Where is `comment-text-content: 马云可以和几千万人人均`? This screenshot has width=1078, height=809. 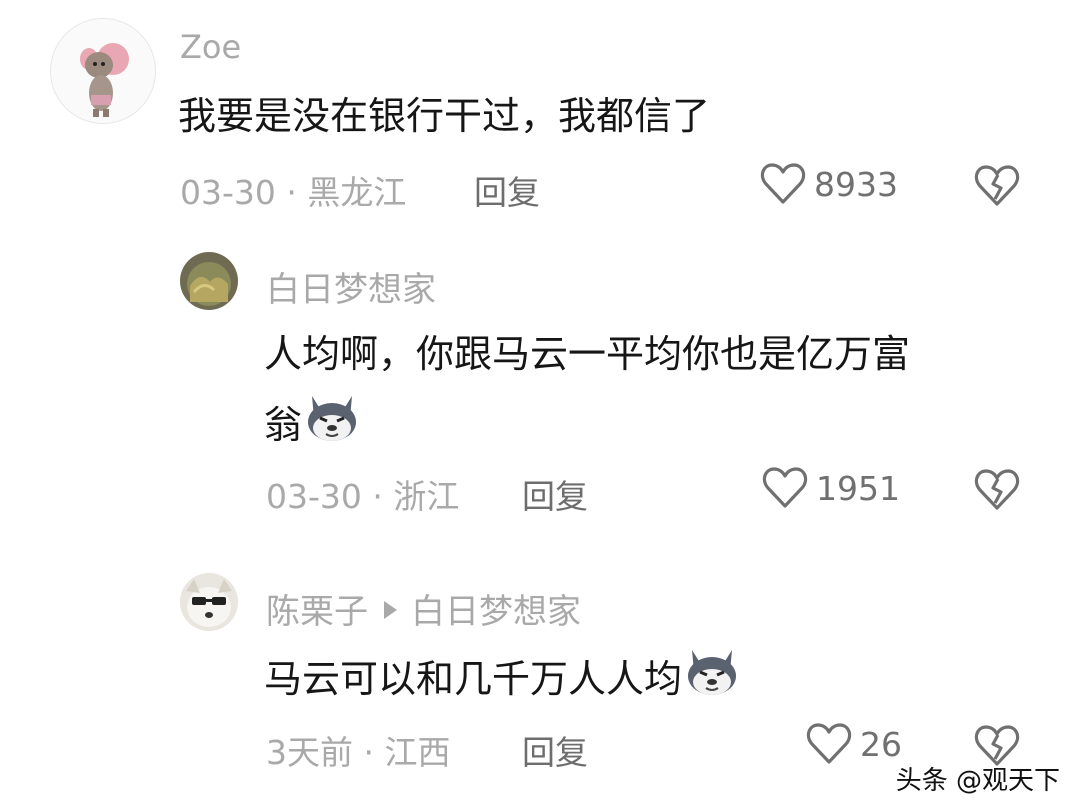
comment-text-content: 马云可以和几千万人人均 is located at coordinates (473, 679).